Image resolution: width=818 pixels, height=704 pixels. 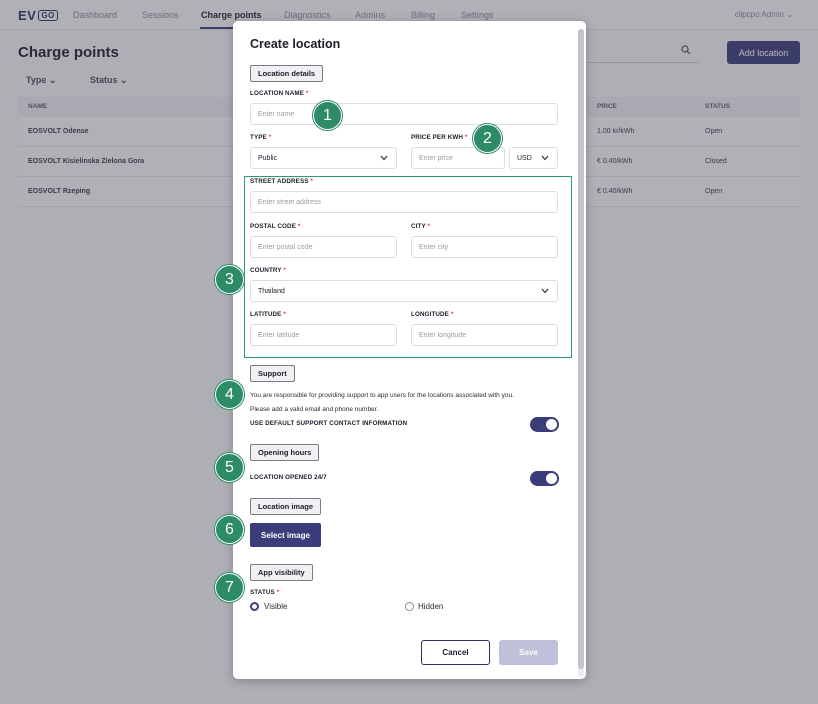 I want to click on location-details-section-button: Location details, so click(x=287, y=73).